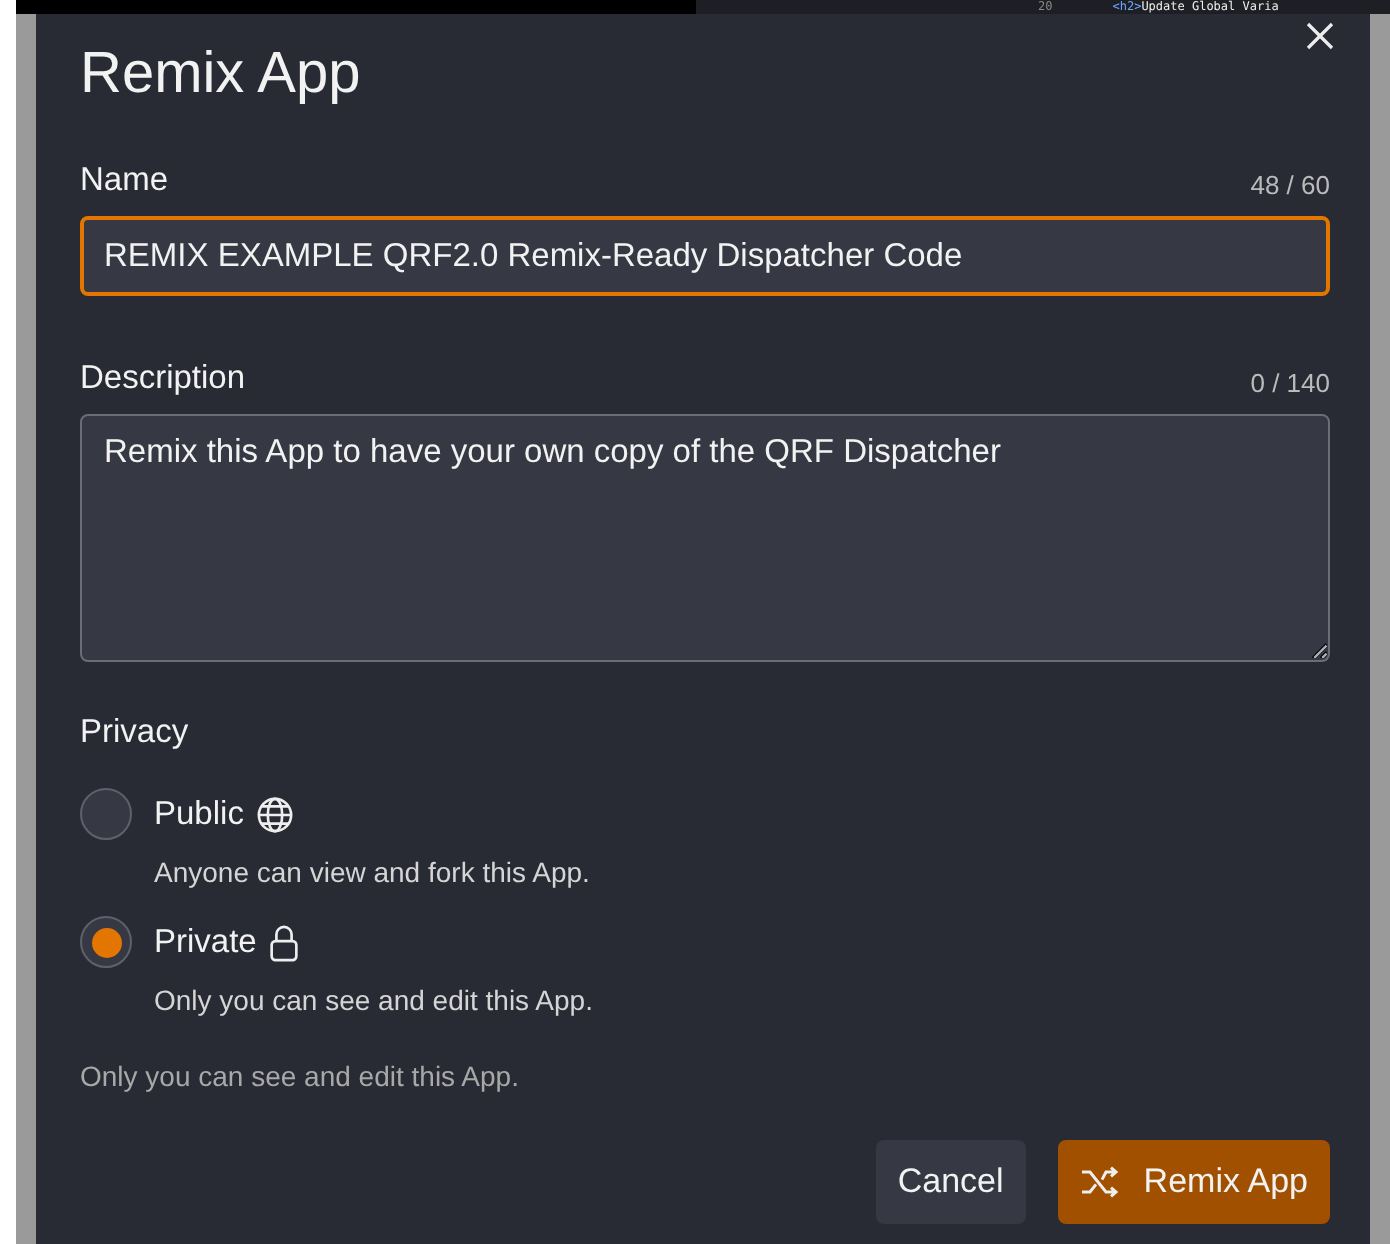 This screenshot has width=1390, height=1244. Describe the element at coordinates (1099, 1182) in the screenshot. I see `shuffle-icon` at that location.